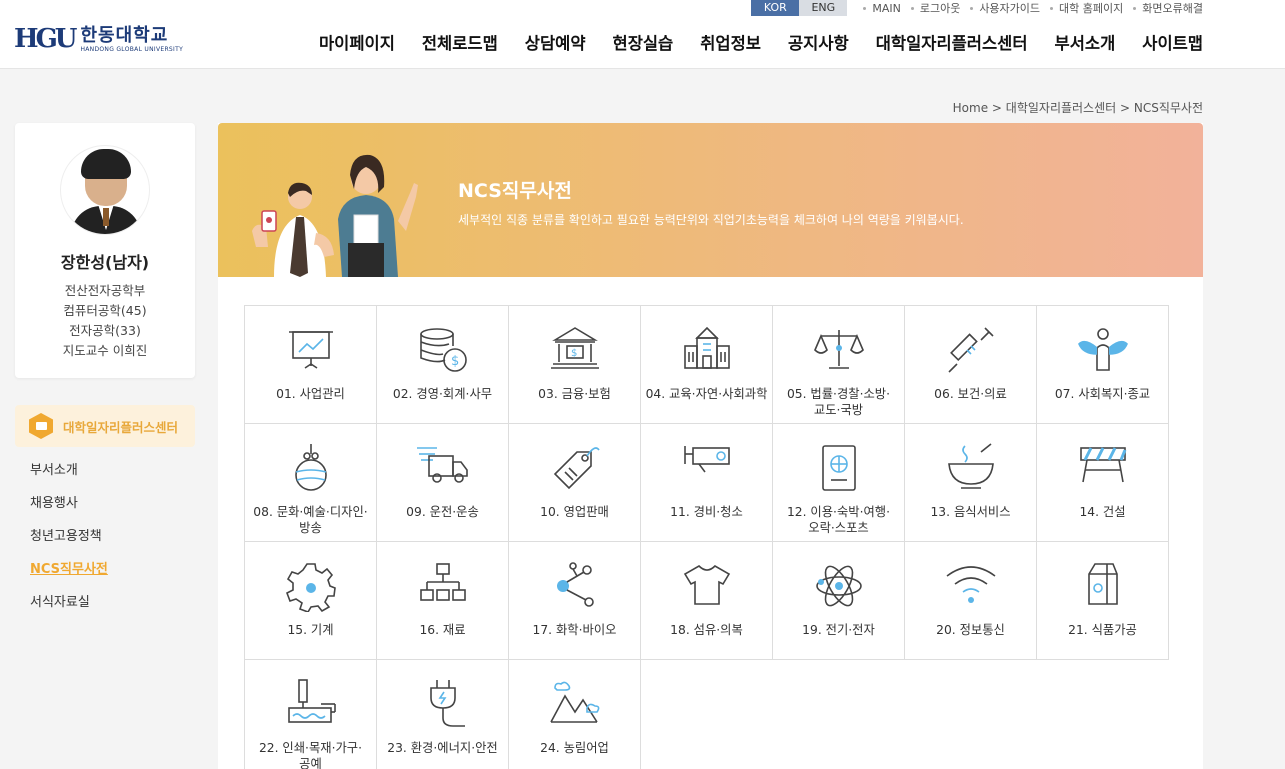 The width and height of the screenshot is (1285, 769). Describe the element at coordinates (515, 191) in the screenshot. I see `page-title: NCS직무사전` at that location.